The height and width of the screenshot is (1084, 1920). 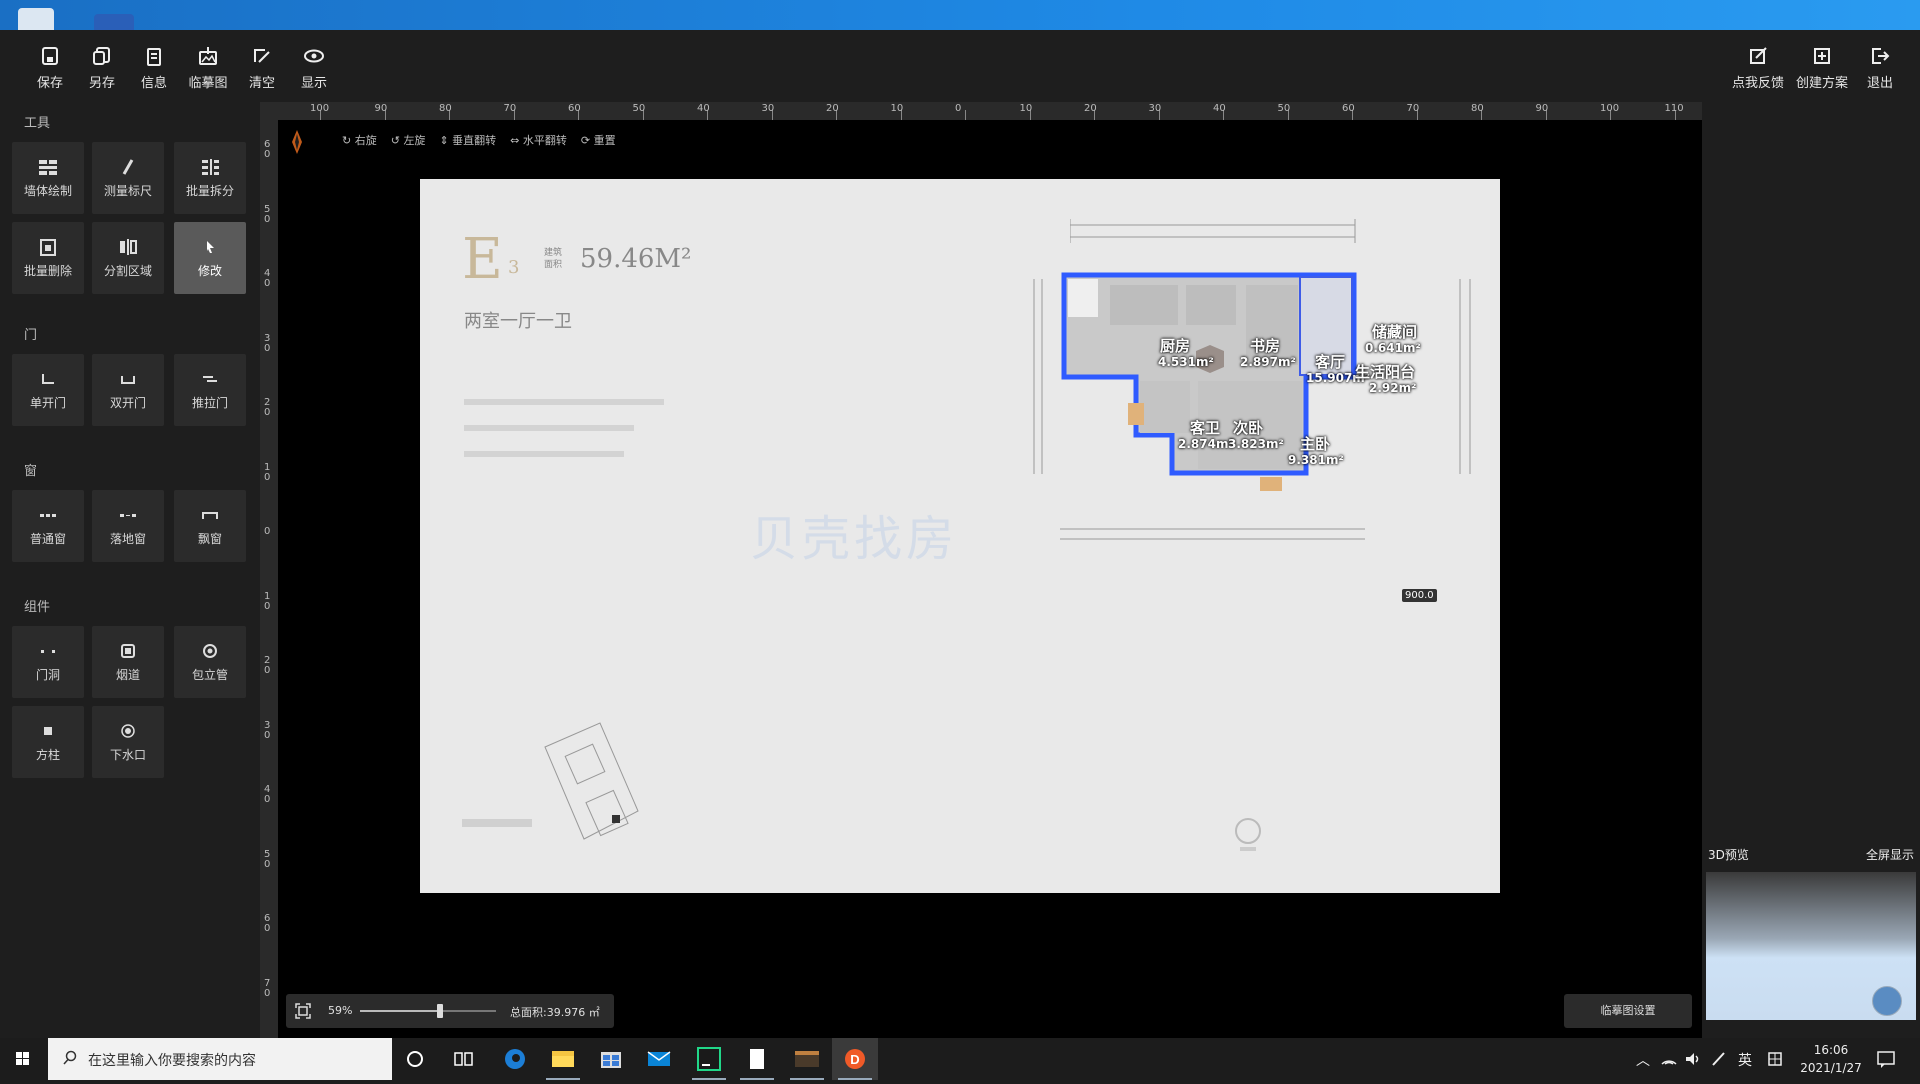 What do you see at coordinates (408, 140) in the screenshot?
I see `rotate-left-button: ↺ 左旋` at bounding box center [408, 140].